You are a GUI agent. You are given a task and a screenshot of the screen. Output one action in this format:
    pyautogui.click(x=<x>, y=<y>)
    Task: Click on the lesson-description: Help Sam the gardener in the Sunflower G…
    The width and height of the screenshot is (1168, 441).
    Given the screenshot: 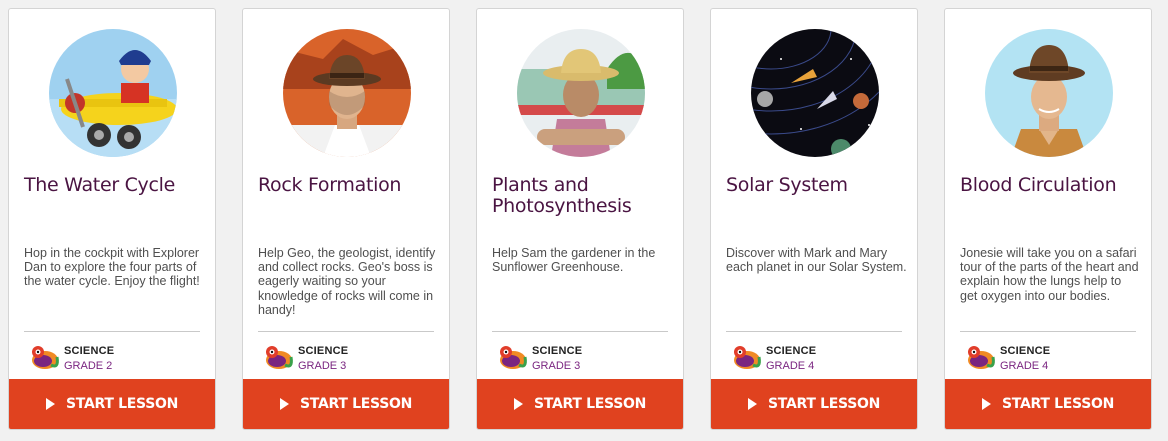 What is the action you would take?
    pyautogui.click(x=574, y=260)
    